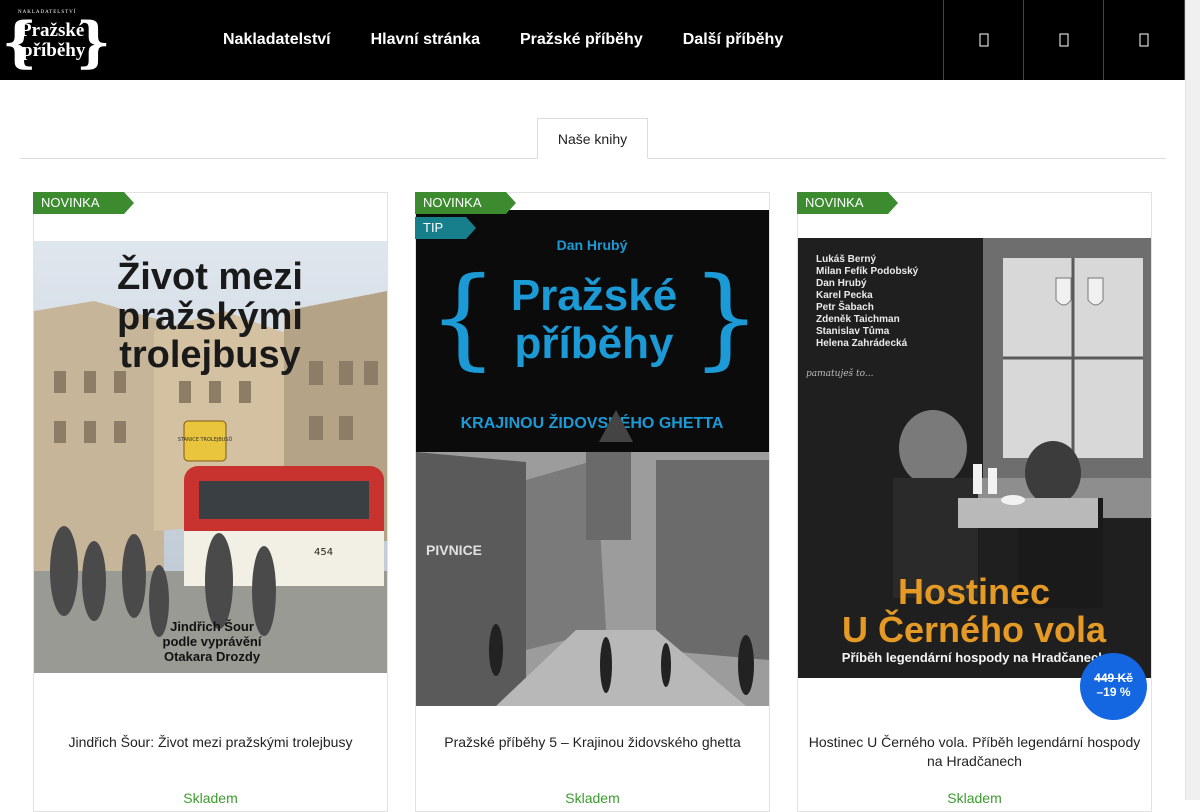 Image resolution: width=1200 pixels, height=812 pixels. I want to click on cover-author: Zdeněk Taichman, so click(858, 319).